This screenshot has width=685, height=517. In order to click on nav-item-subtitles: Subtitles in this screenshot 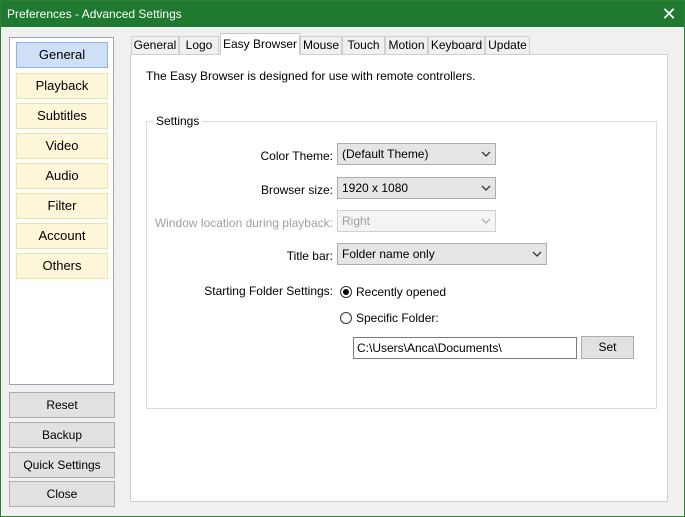, I will do `click(62, 116)`.